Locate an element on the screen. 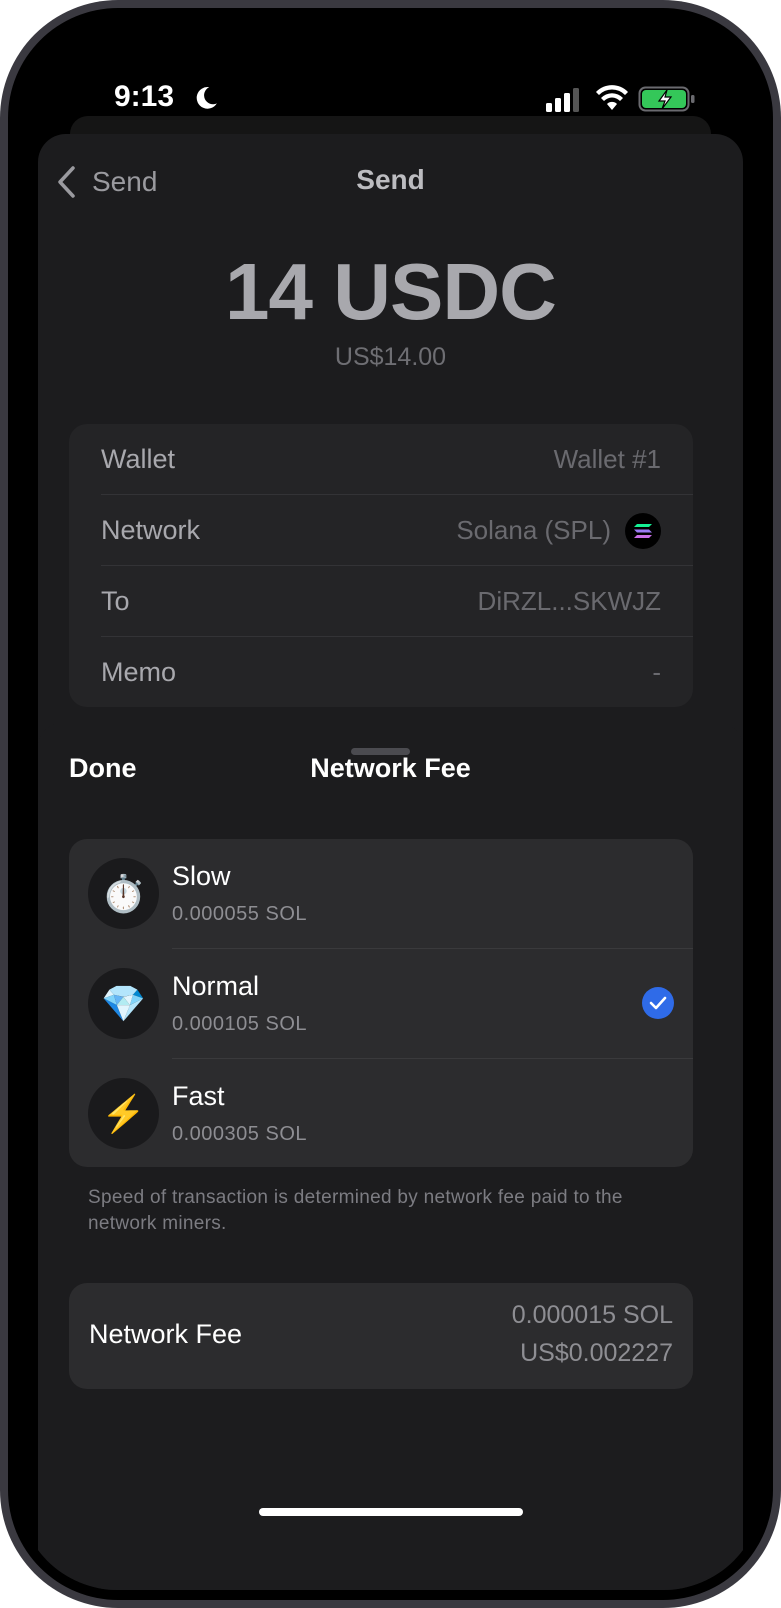 The width and height of the screenshot is (781, 1608). detail-value: DiRZL...SKWJZ is located at coordinates (569, 601).